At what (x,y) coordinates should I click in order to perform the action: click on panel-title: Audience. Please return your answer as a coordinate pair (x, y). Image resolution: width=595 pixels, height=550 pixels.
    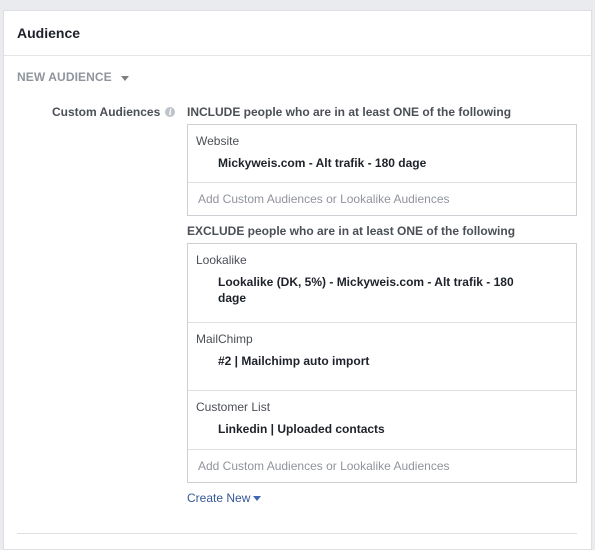
    Looking at the image, I should click on (49, 33).